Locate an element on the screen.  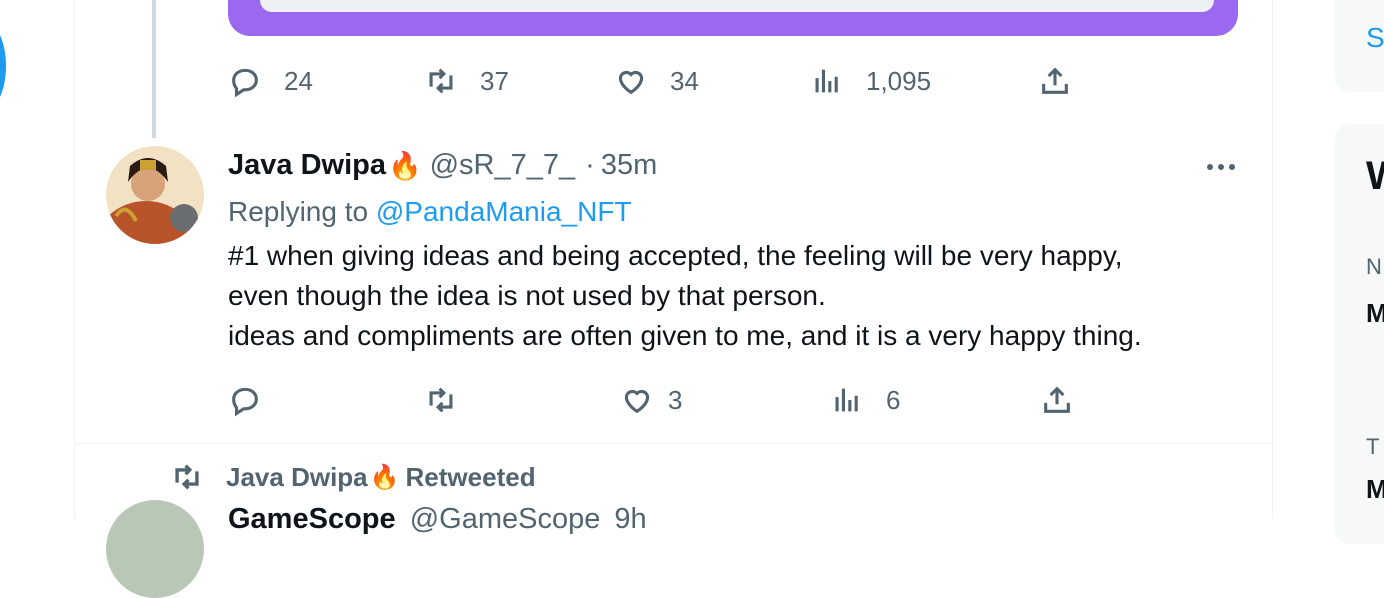
retweet-count: 37 is located at coordinates (494, 80).